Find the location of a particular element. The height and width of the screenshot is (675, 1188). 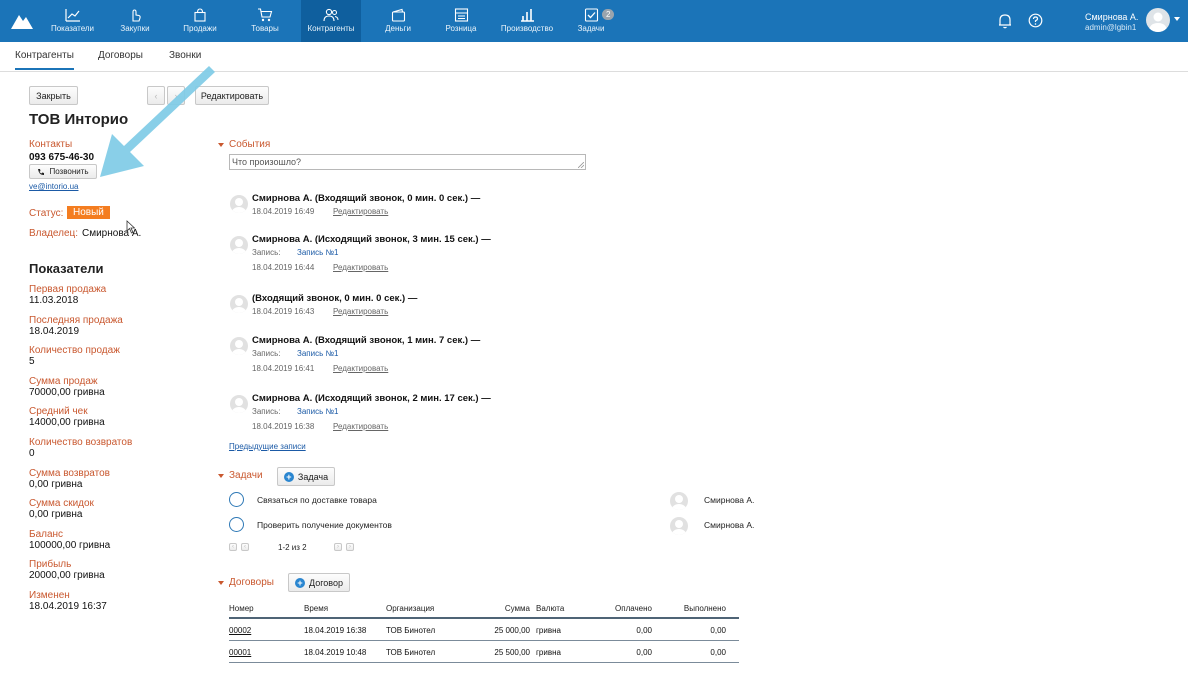

nav-tasks: Задачи is located at coordinates (591, 21).